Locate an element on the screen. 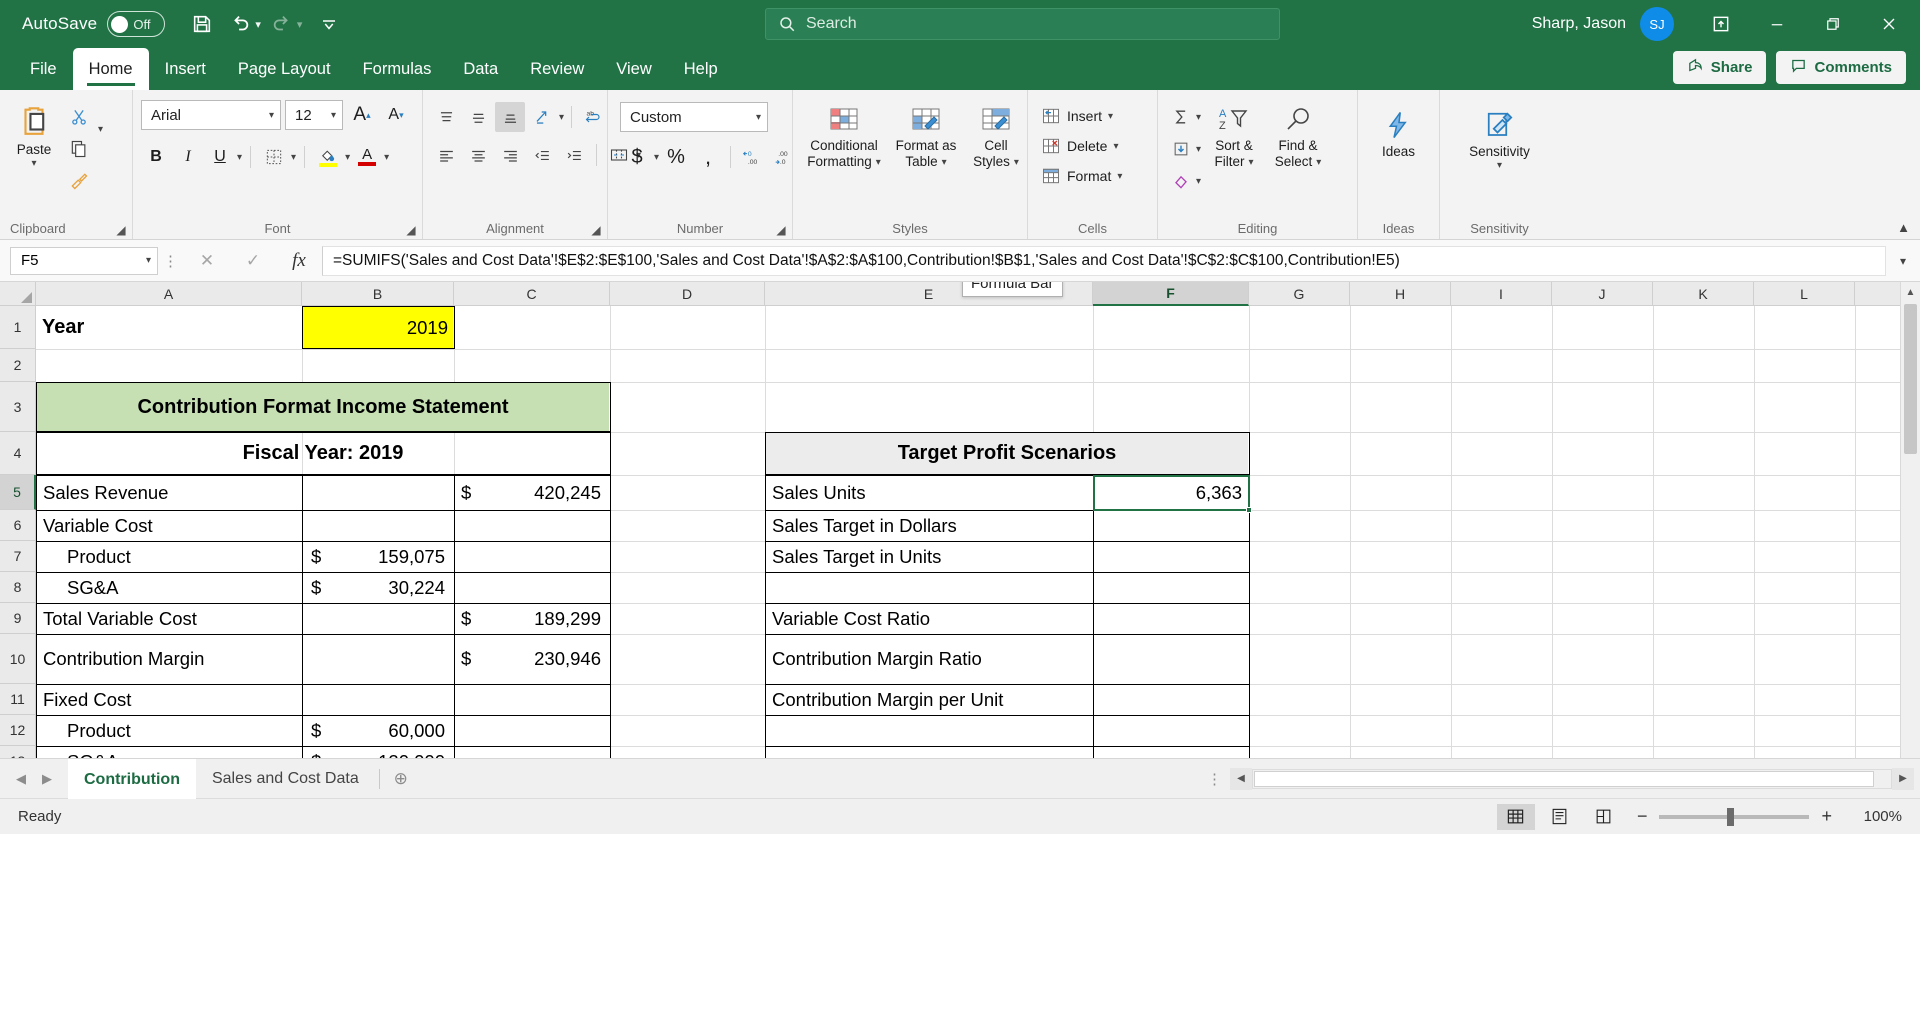 The image size is (1920, 1020). conditional-formatting-button: Conditional Formatting ▾ is located at coordinates (844, 136).